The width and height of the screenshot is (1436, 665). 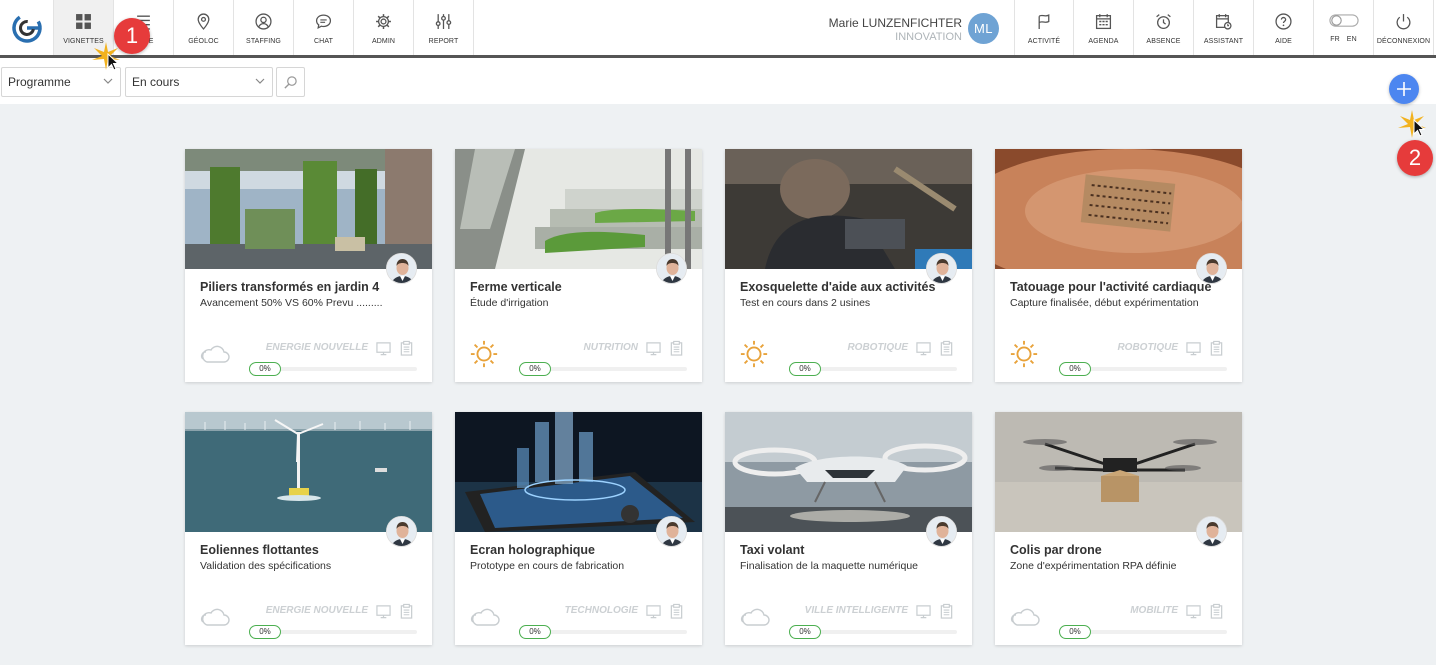 I want to click on card-subtitle: Finalisation de la maquette numérique, so click(x=829, y=566).